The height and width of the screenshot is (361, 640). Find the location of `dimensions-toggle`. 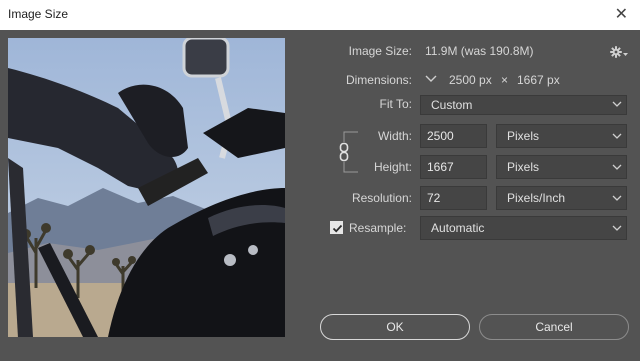

dimensions-toggle is located at coordinates (431, 79).